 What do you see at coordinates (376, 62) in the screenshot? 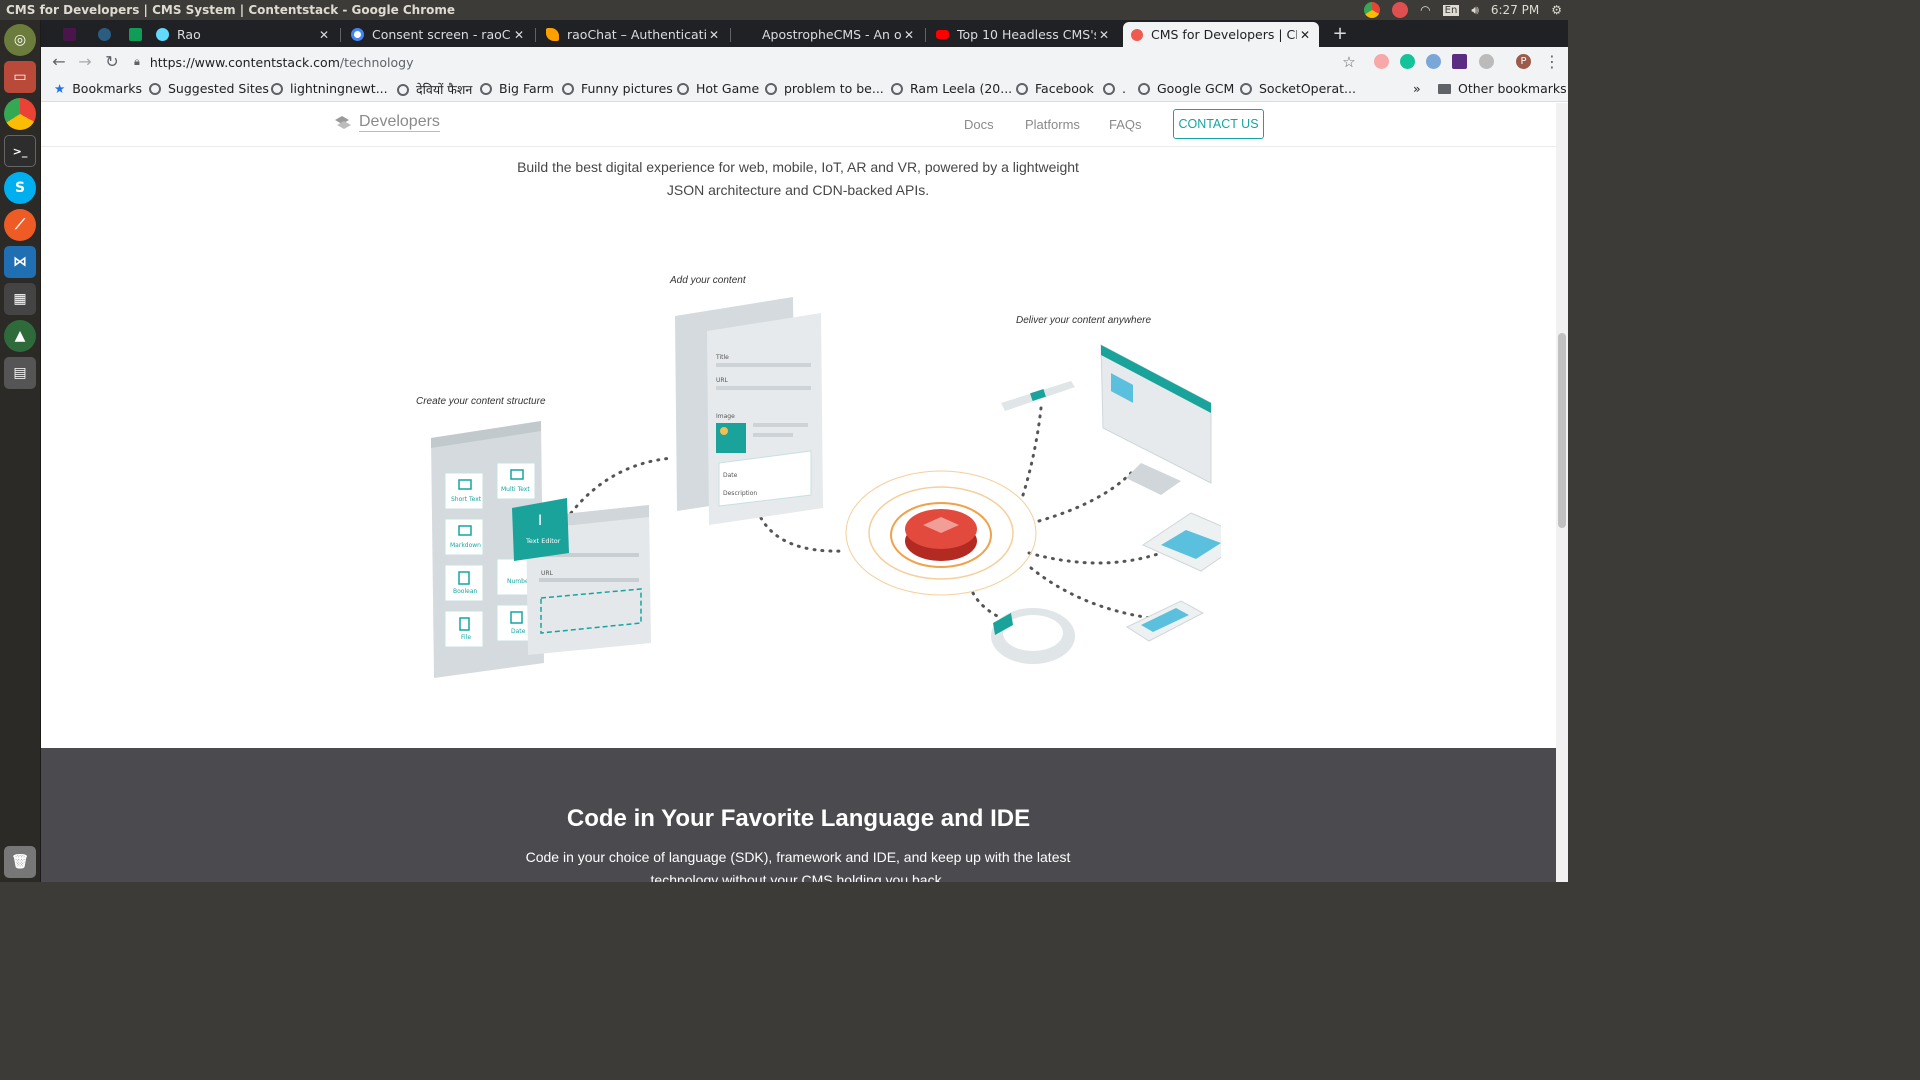
I see `url-path: /technology` at bounding box center [376, 62].